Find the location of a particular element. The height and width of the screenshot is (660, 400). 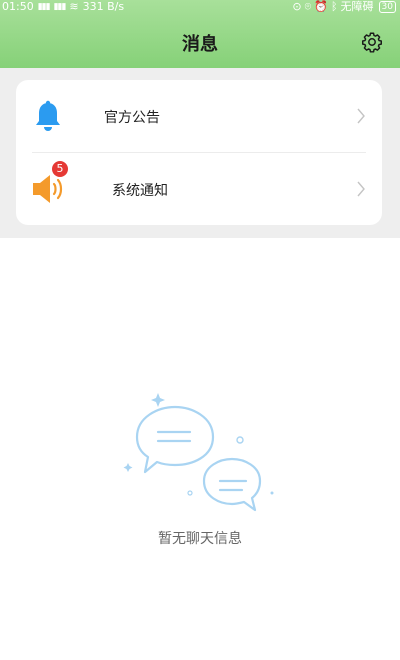

row-label: 系统通知 is located at coordinates (140, 191).